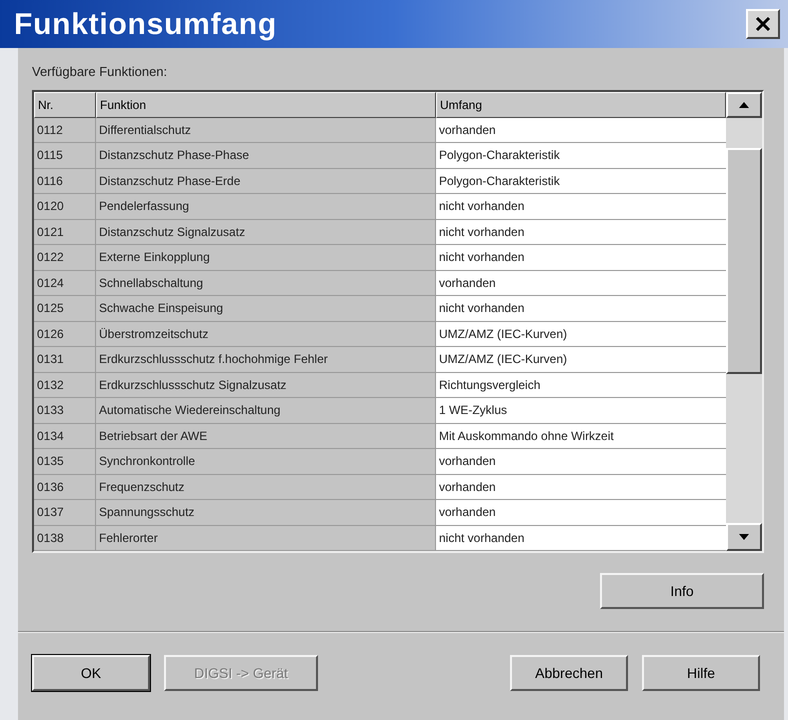  I want to click on table-cell: Synchronkontrolle, so click(266, 461).